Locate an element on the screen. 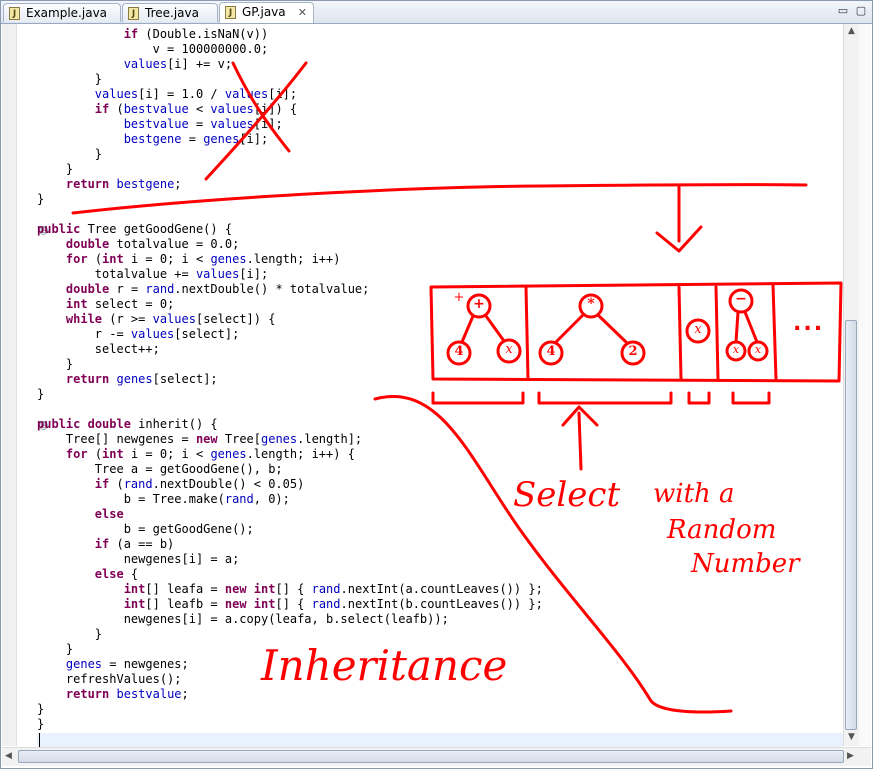 The image size is (873, 770). tree-node-label: − is located at coordinates (741, 299).